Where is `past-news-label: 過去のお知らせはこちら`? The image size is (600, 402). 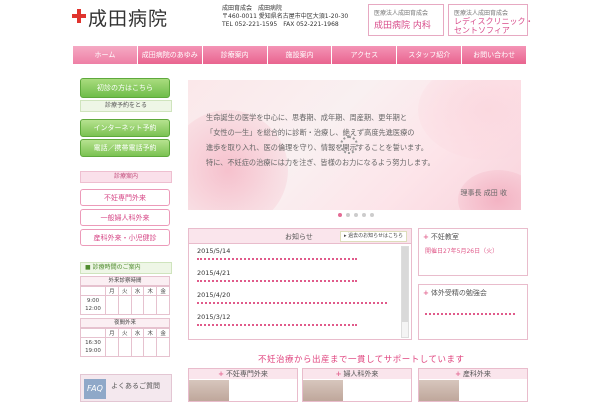 past-news-label: 過去のお知らせはこちら is located at coordinates (375, 236).